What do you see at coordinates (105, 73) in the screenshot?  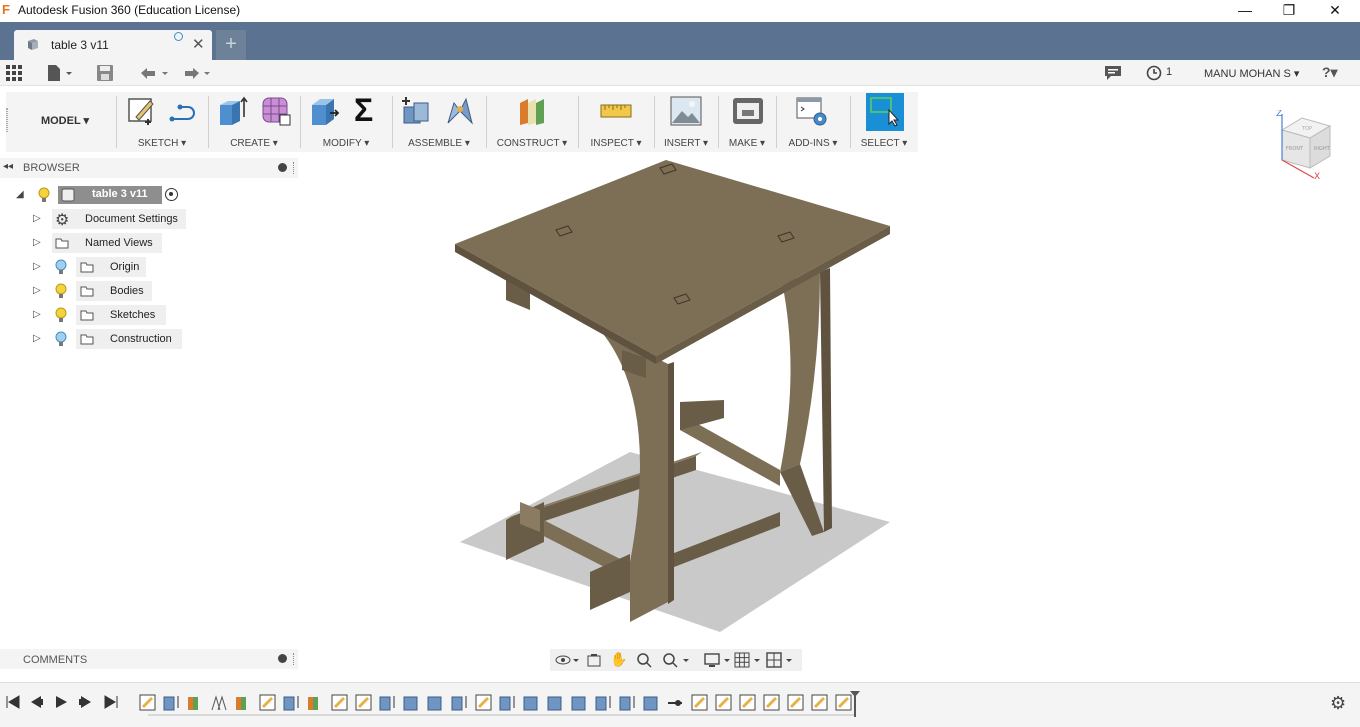 I see `save-icon` at bounding box center [105, 73].